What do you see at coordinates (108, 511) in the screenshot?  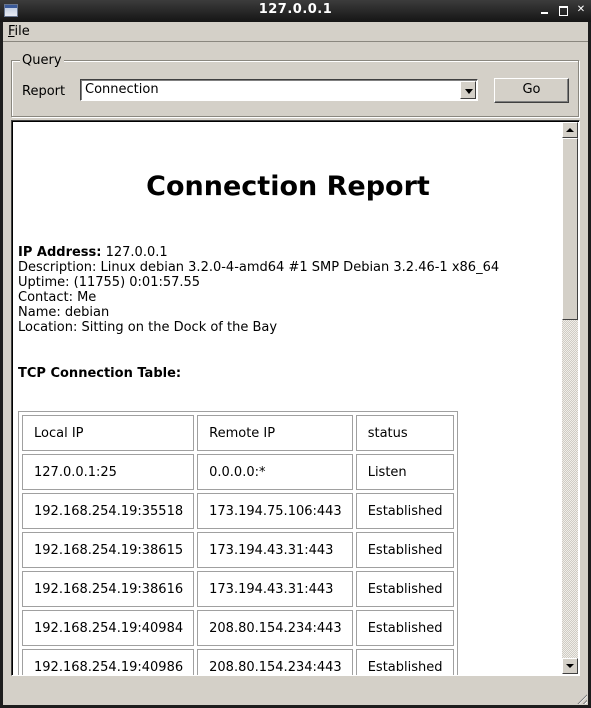 I see `local-ip-cell: 192.168.254.19:35518` at bounding box center [108, 511].